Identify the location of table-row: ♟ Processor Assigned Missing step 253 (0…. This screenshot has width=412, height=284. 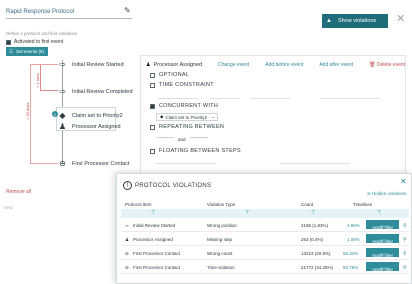
(265, 239).